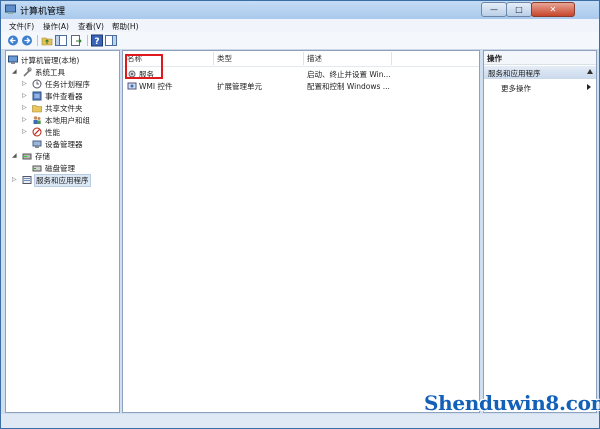  Describe the element at coordinates (300, 41) in the screenshot. I see `toolbar: ?` at that location.